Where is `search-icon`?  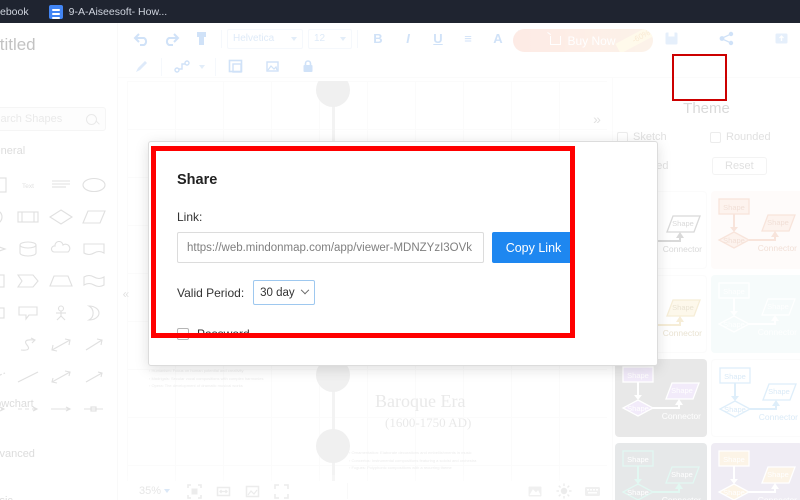
search-icon is located at coordinates (91, 119).